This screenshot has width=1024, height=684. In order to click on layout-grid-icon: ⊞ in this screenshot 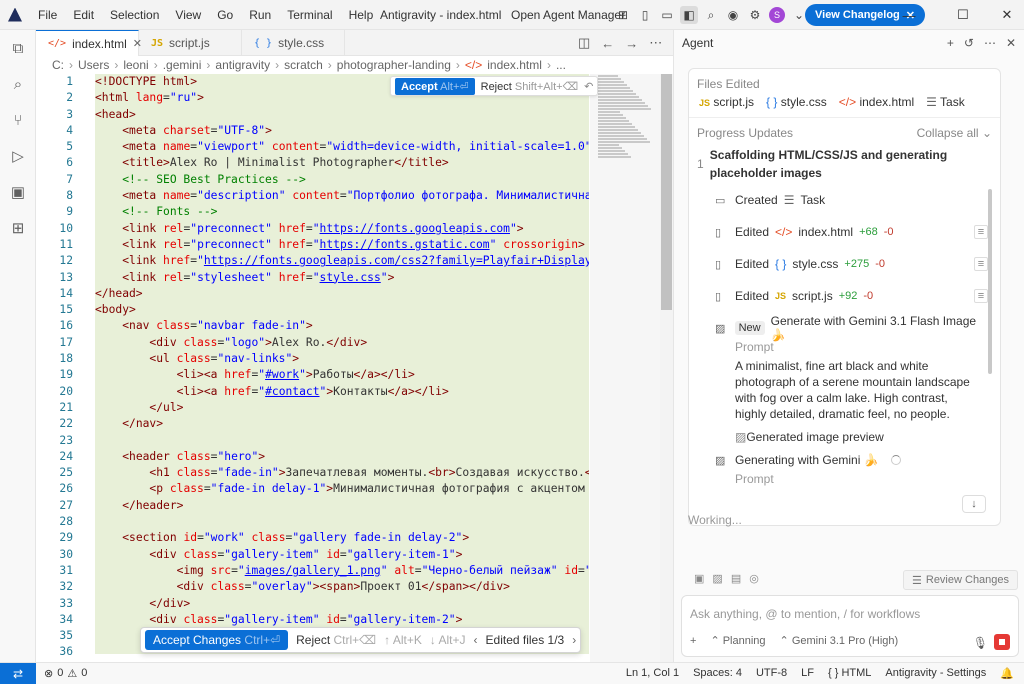, I will do `click(623, 15)`.